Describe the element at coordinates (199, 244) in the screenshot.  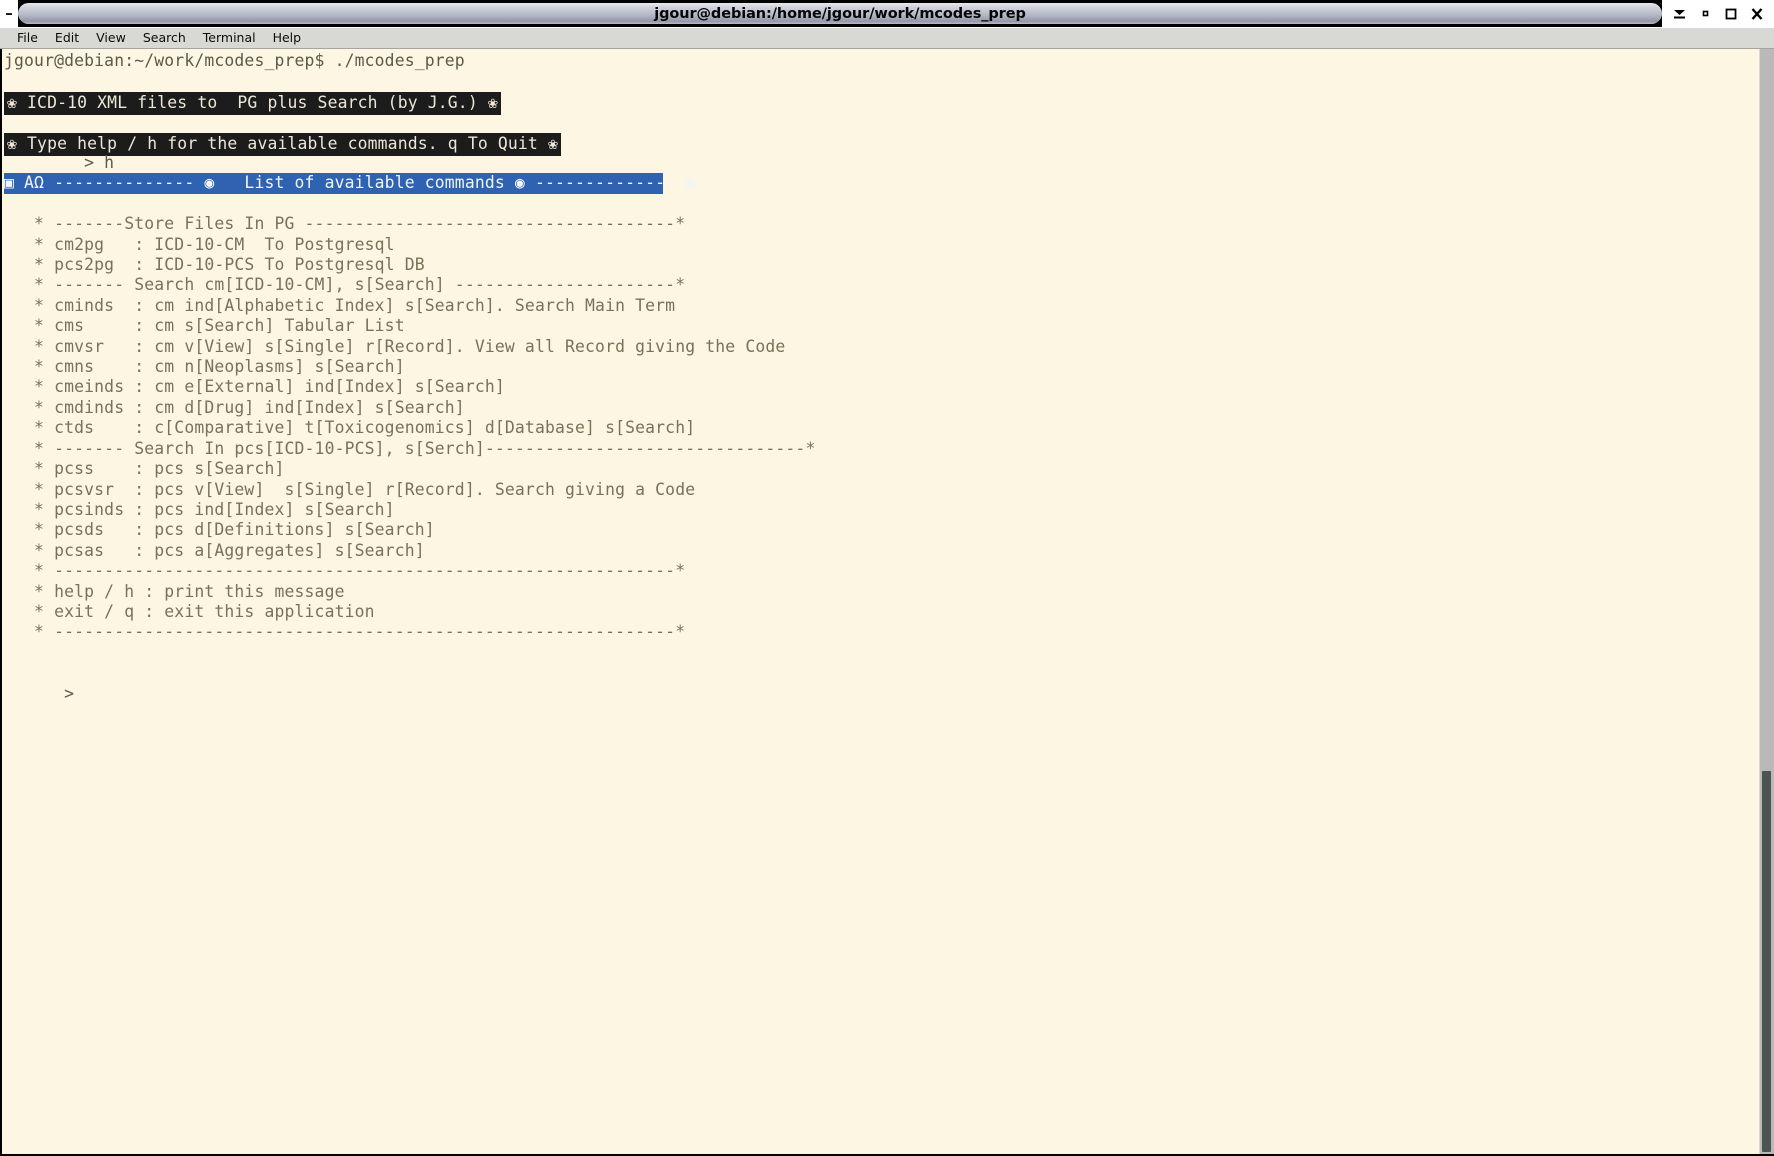
I see `help-line: * cm2pg : ICD-10-CM To Postgresql` at that location.